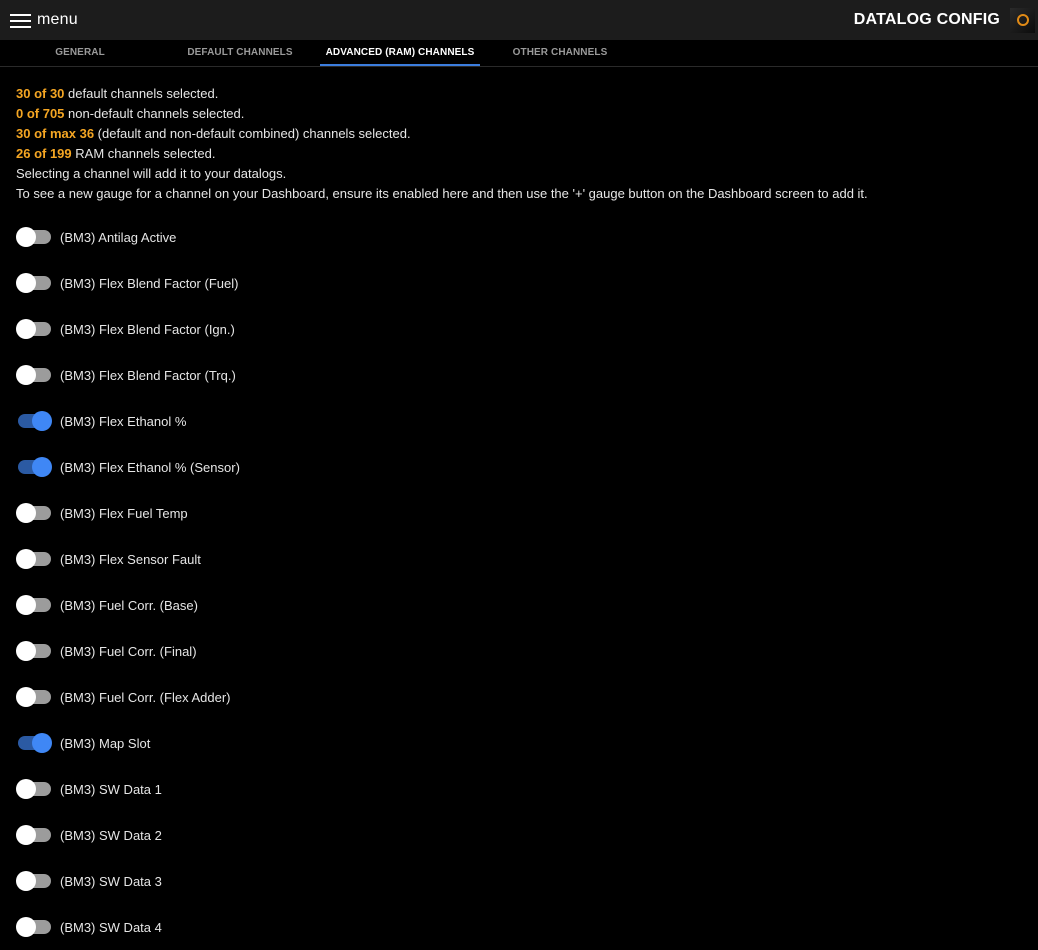 The height and width of the screenshot is (950, 1038). I want to click on channel-label: (BM3) Flex Blend Factor (Ign.), so click(147, 329).